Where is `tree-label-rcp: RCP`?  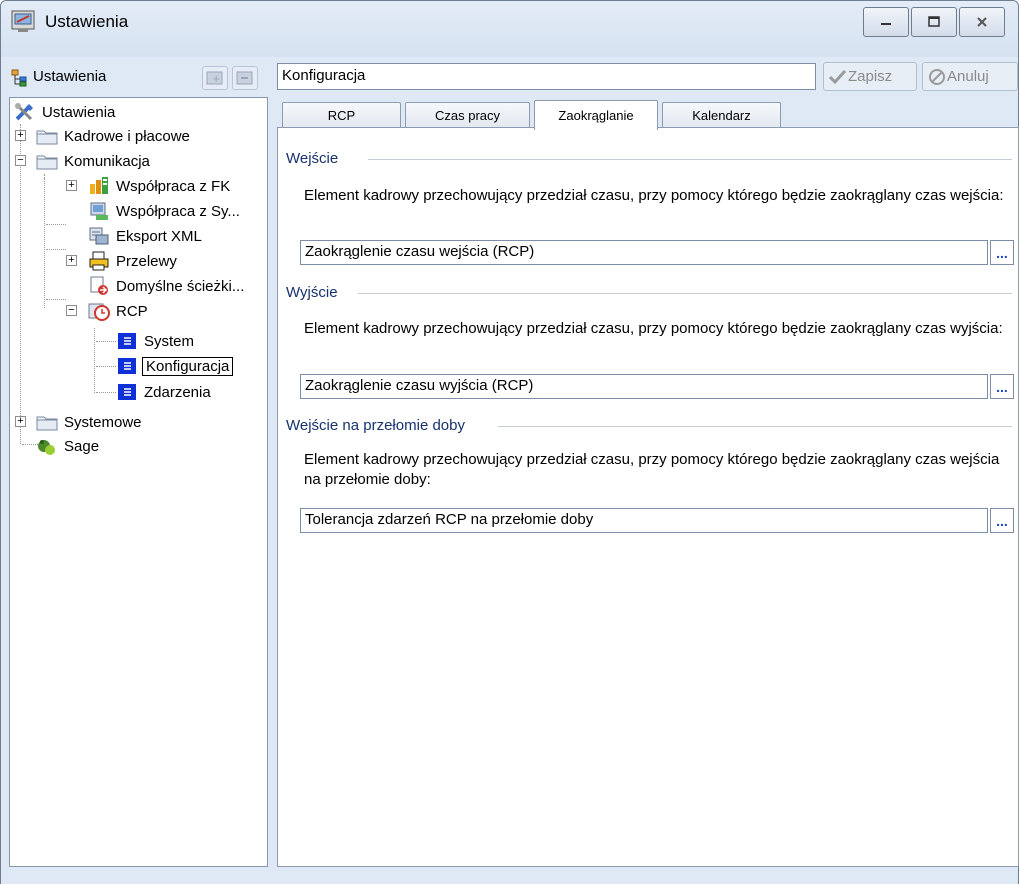
tree-label-rcp: RCP is located at coordinates (132, 311).